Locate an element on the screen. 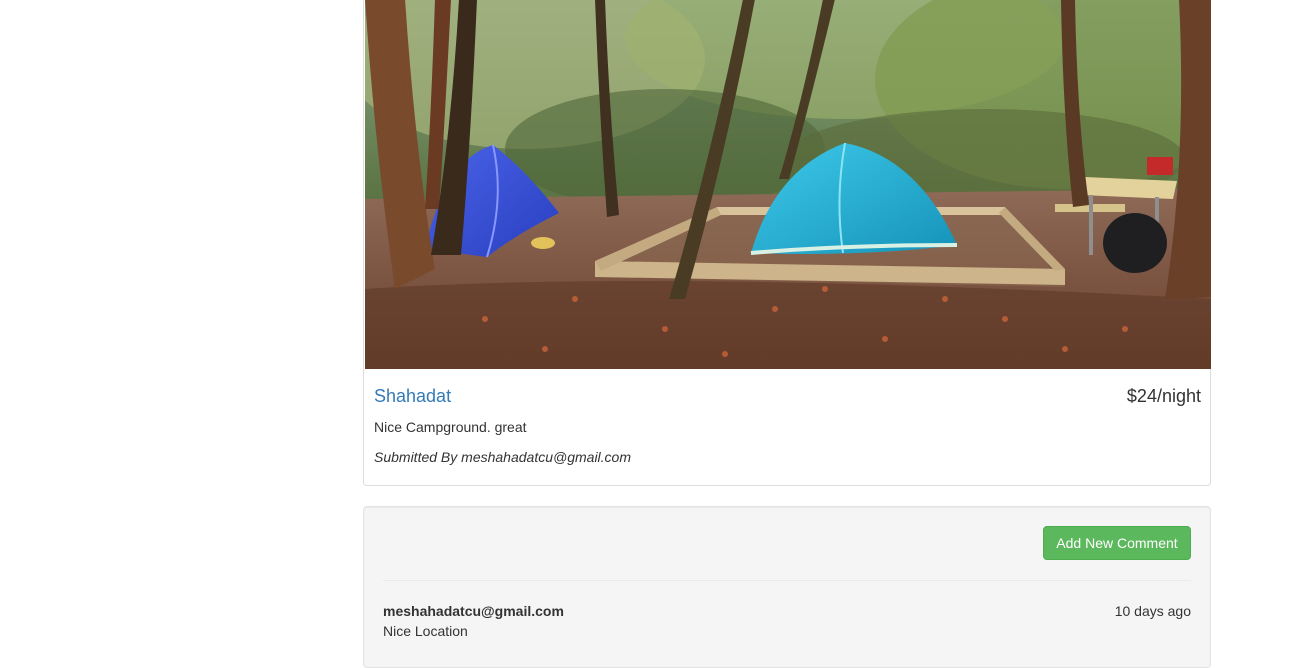  campground-price: $24/night is located at coordinates (1163, 396).